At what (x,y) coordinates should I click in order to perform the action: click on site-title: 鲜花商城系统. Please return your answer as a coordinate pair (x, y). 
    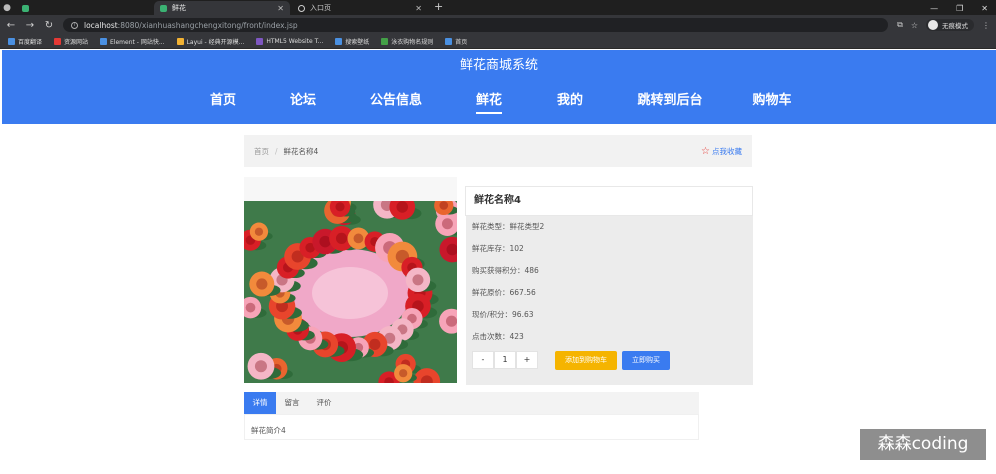
    Looking at the image, I should click on (498, 65).